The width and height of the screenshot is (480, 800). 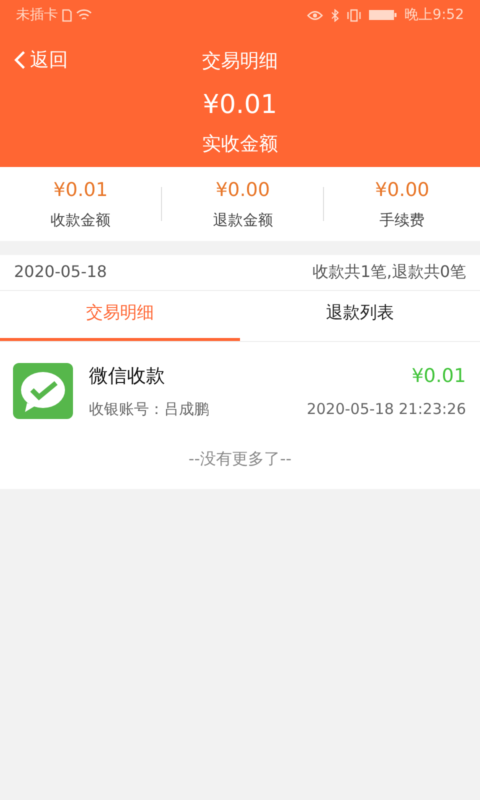 I want to click on end-of-list-text: --没有更多了--, so click(x=240, y=458).